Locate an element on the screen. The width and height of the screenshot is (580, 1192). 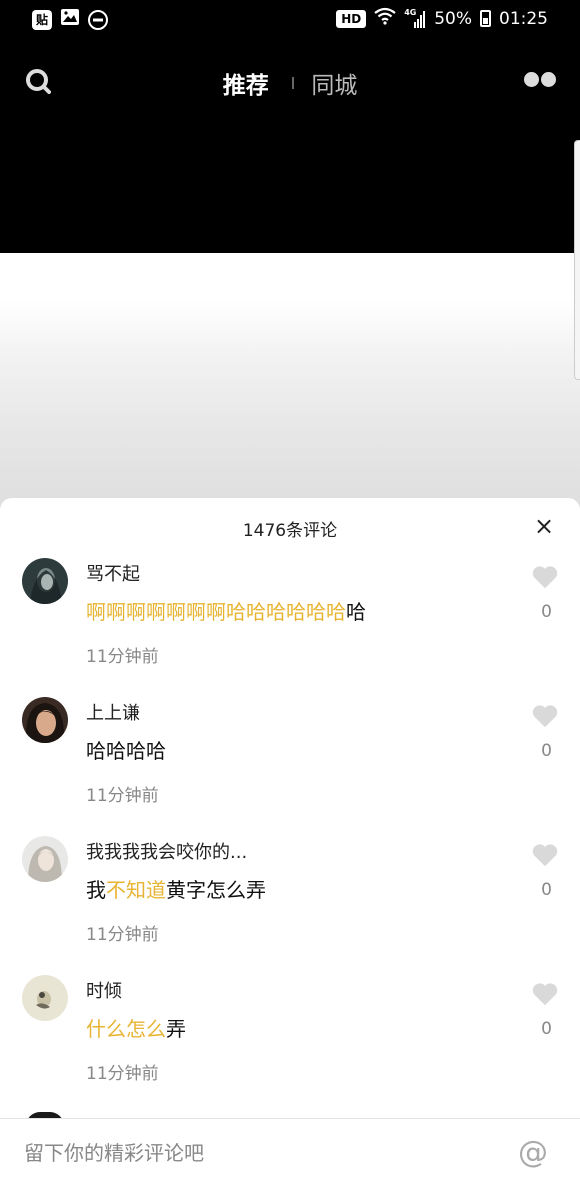
comment-text-highlight: 什么怎么 is located at coordinates (126, 1029).